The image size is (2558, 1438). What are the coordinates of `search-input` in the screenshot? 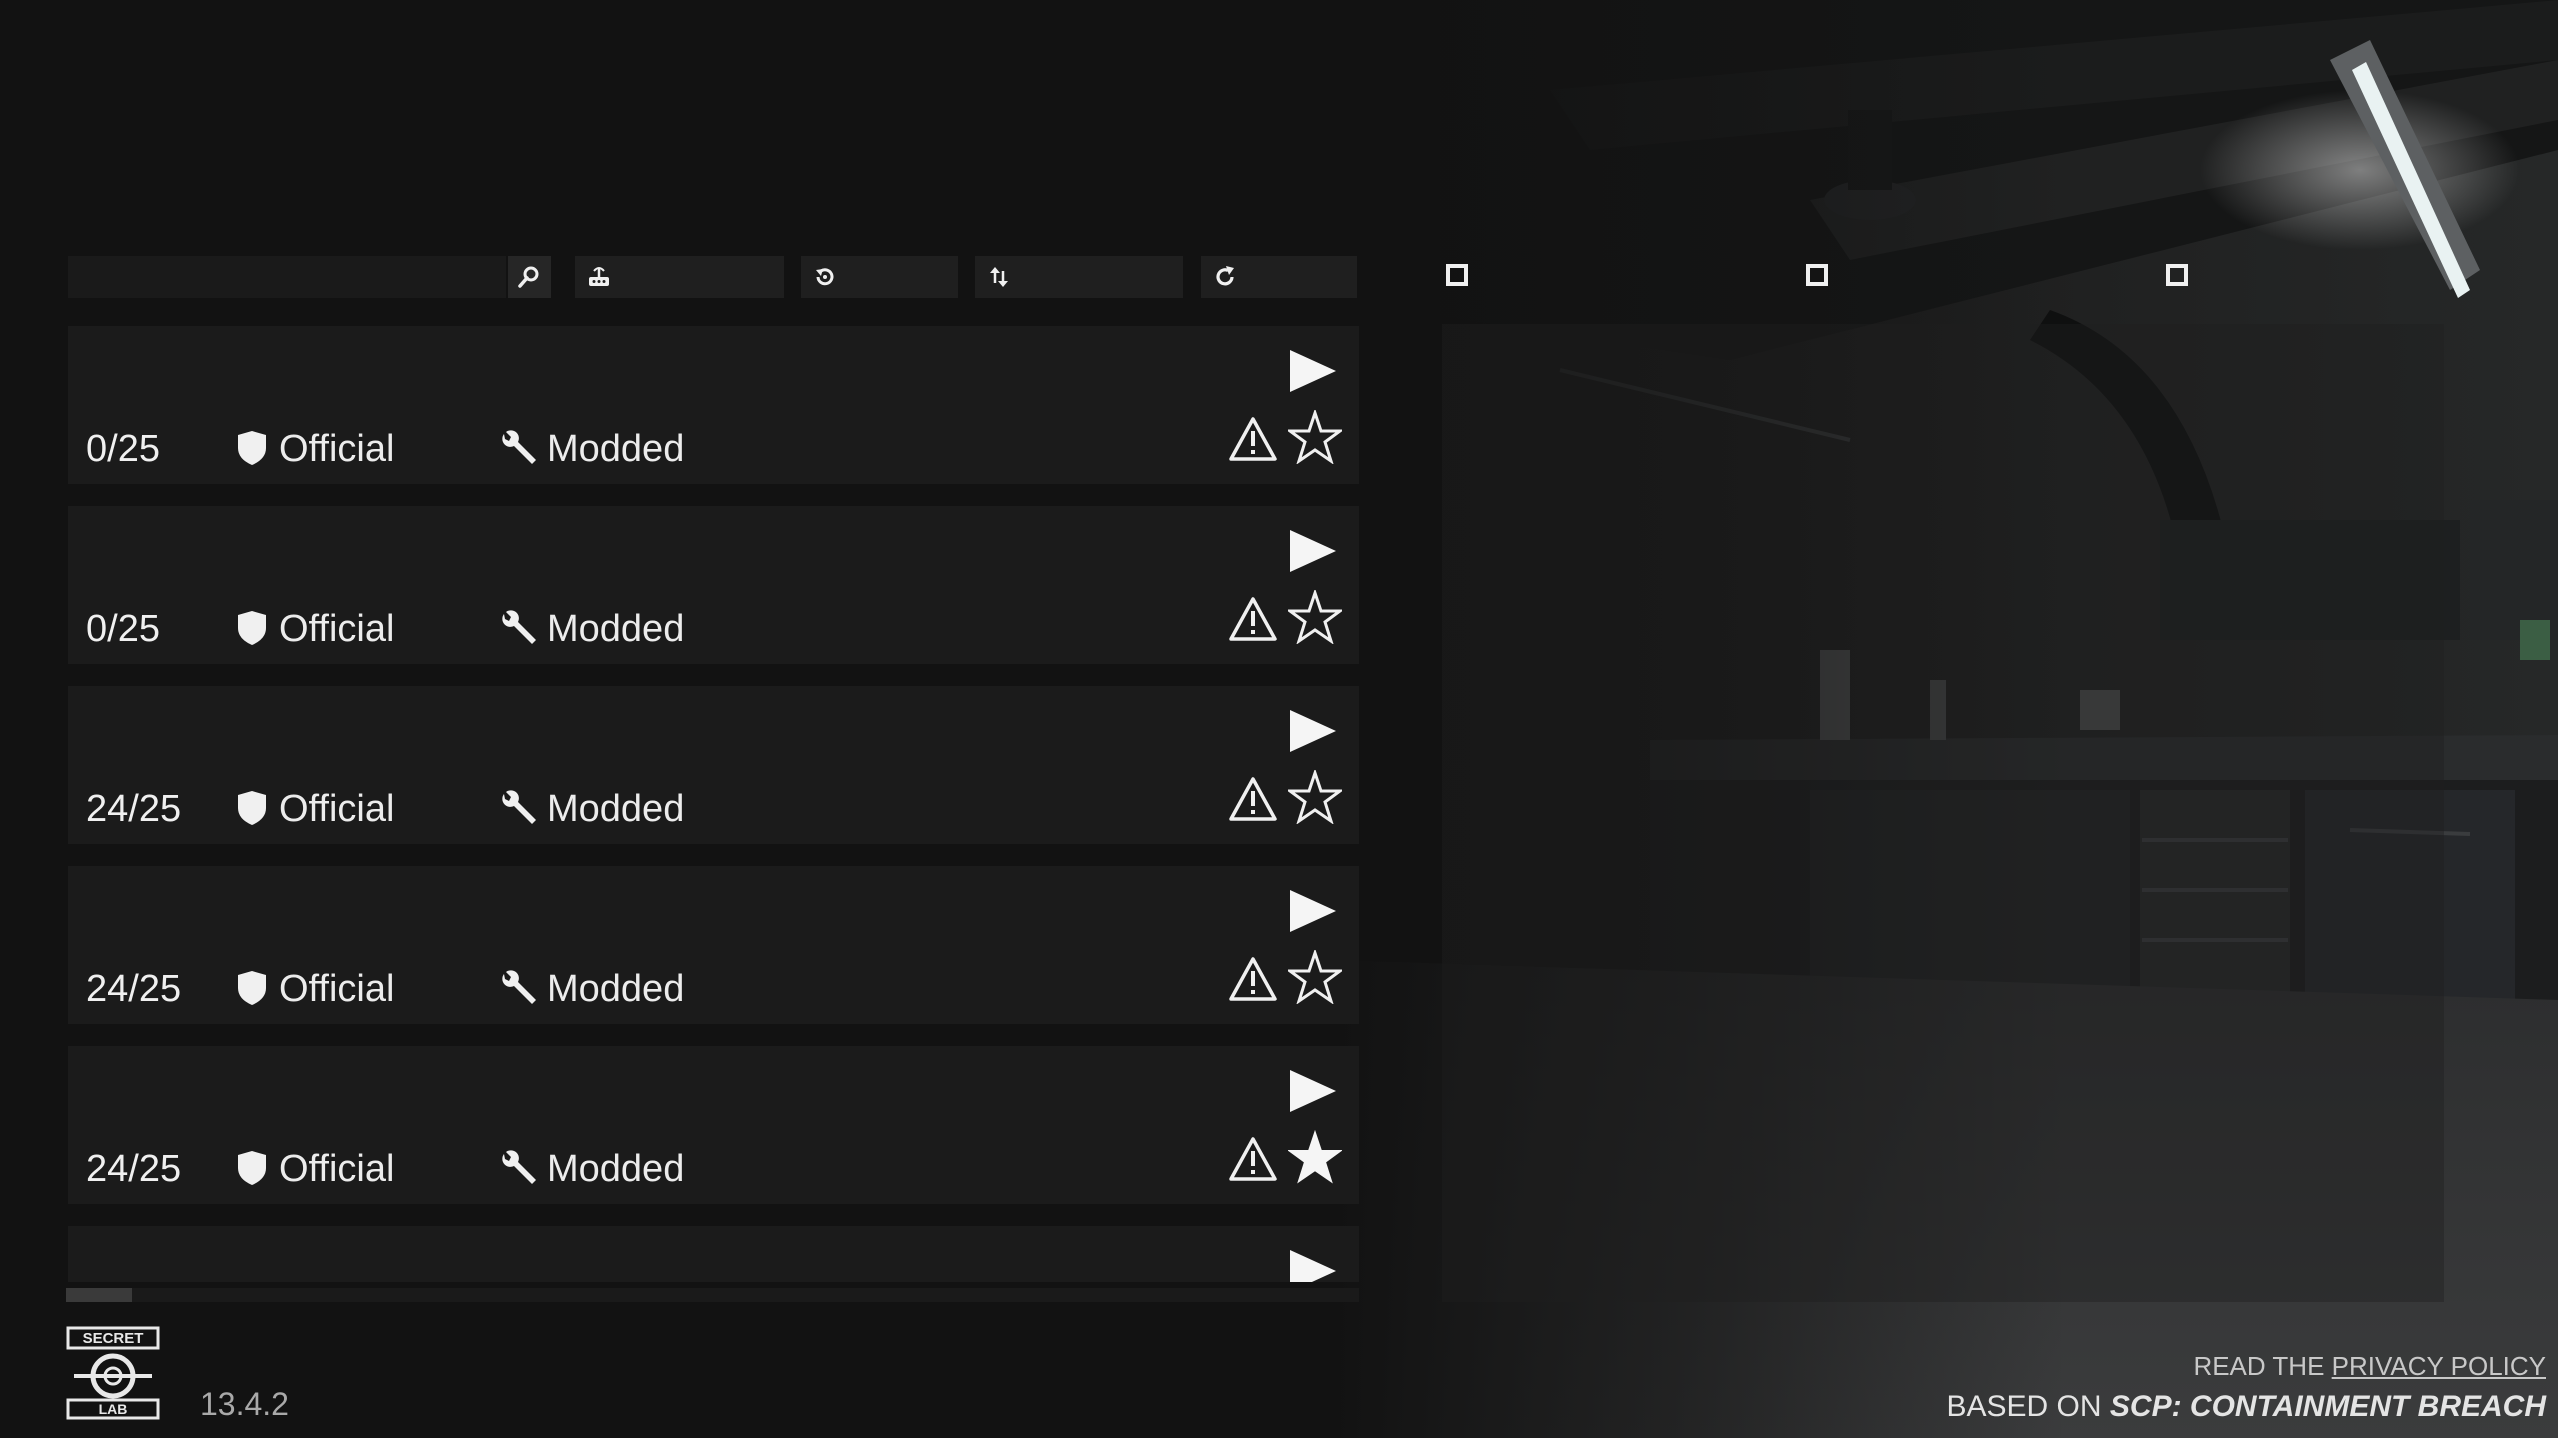 It's located at (287, 277).